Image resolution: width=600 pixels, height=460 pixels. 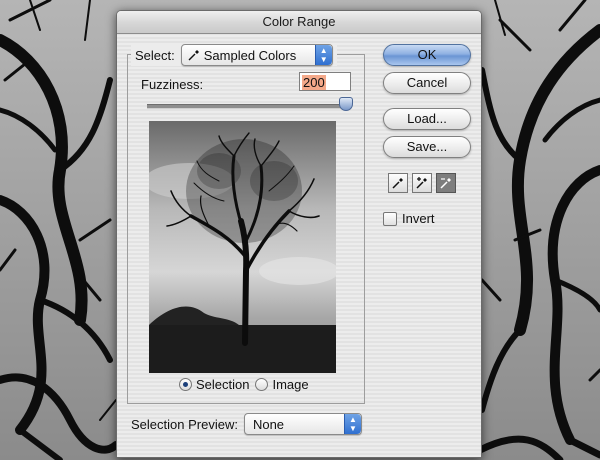 I want to click on select-value: Sampled Colors, so click(x=250, y=55).